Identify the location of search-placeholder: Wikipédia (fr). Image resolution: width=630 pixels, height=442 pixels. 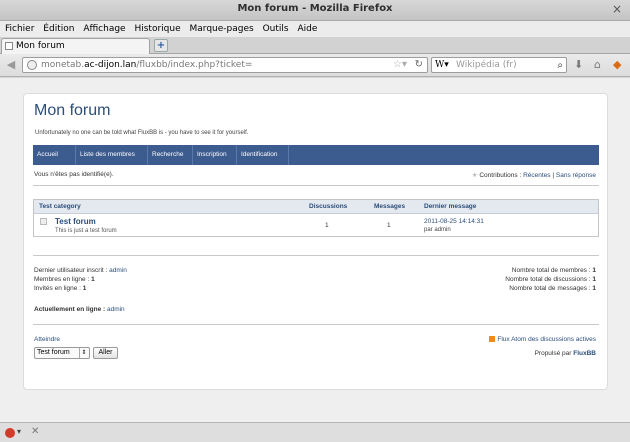
(486, 65).